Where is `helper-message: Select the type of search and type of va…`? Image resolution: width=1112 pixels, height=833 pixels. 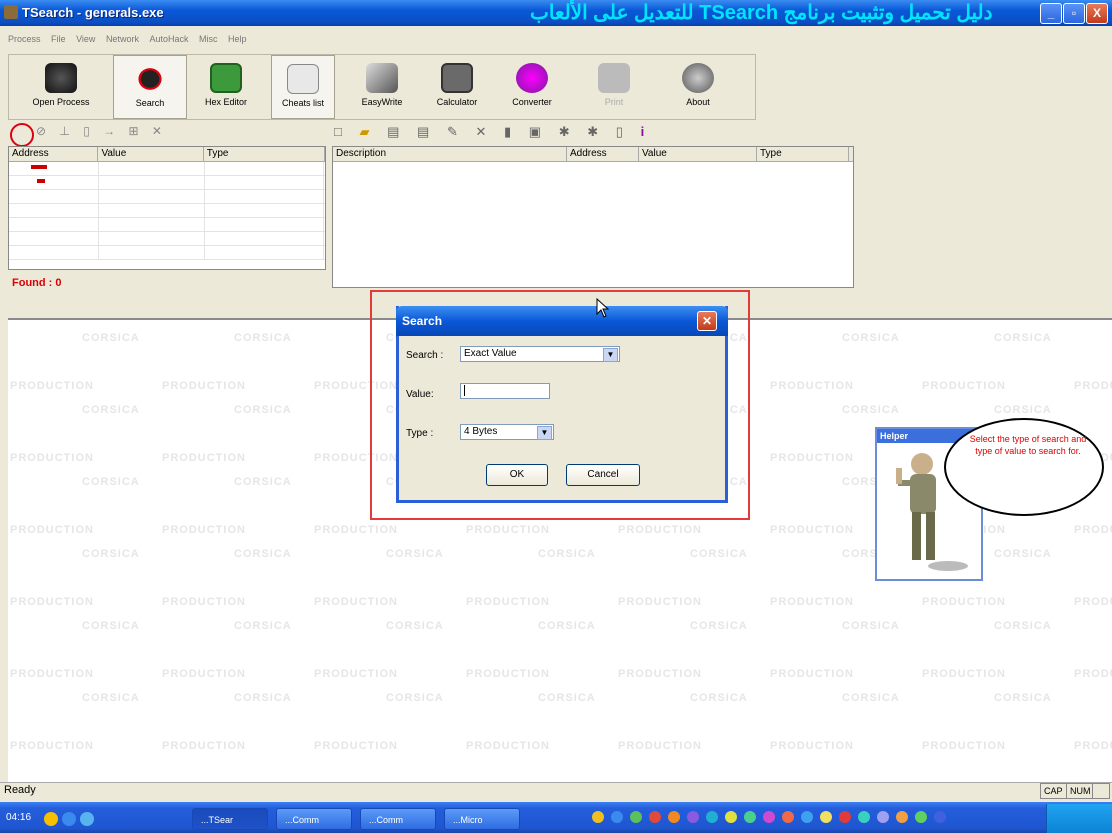
helper-message: Select the type of search and type of va… is located at coordinates (1028, 445).